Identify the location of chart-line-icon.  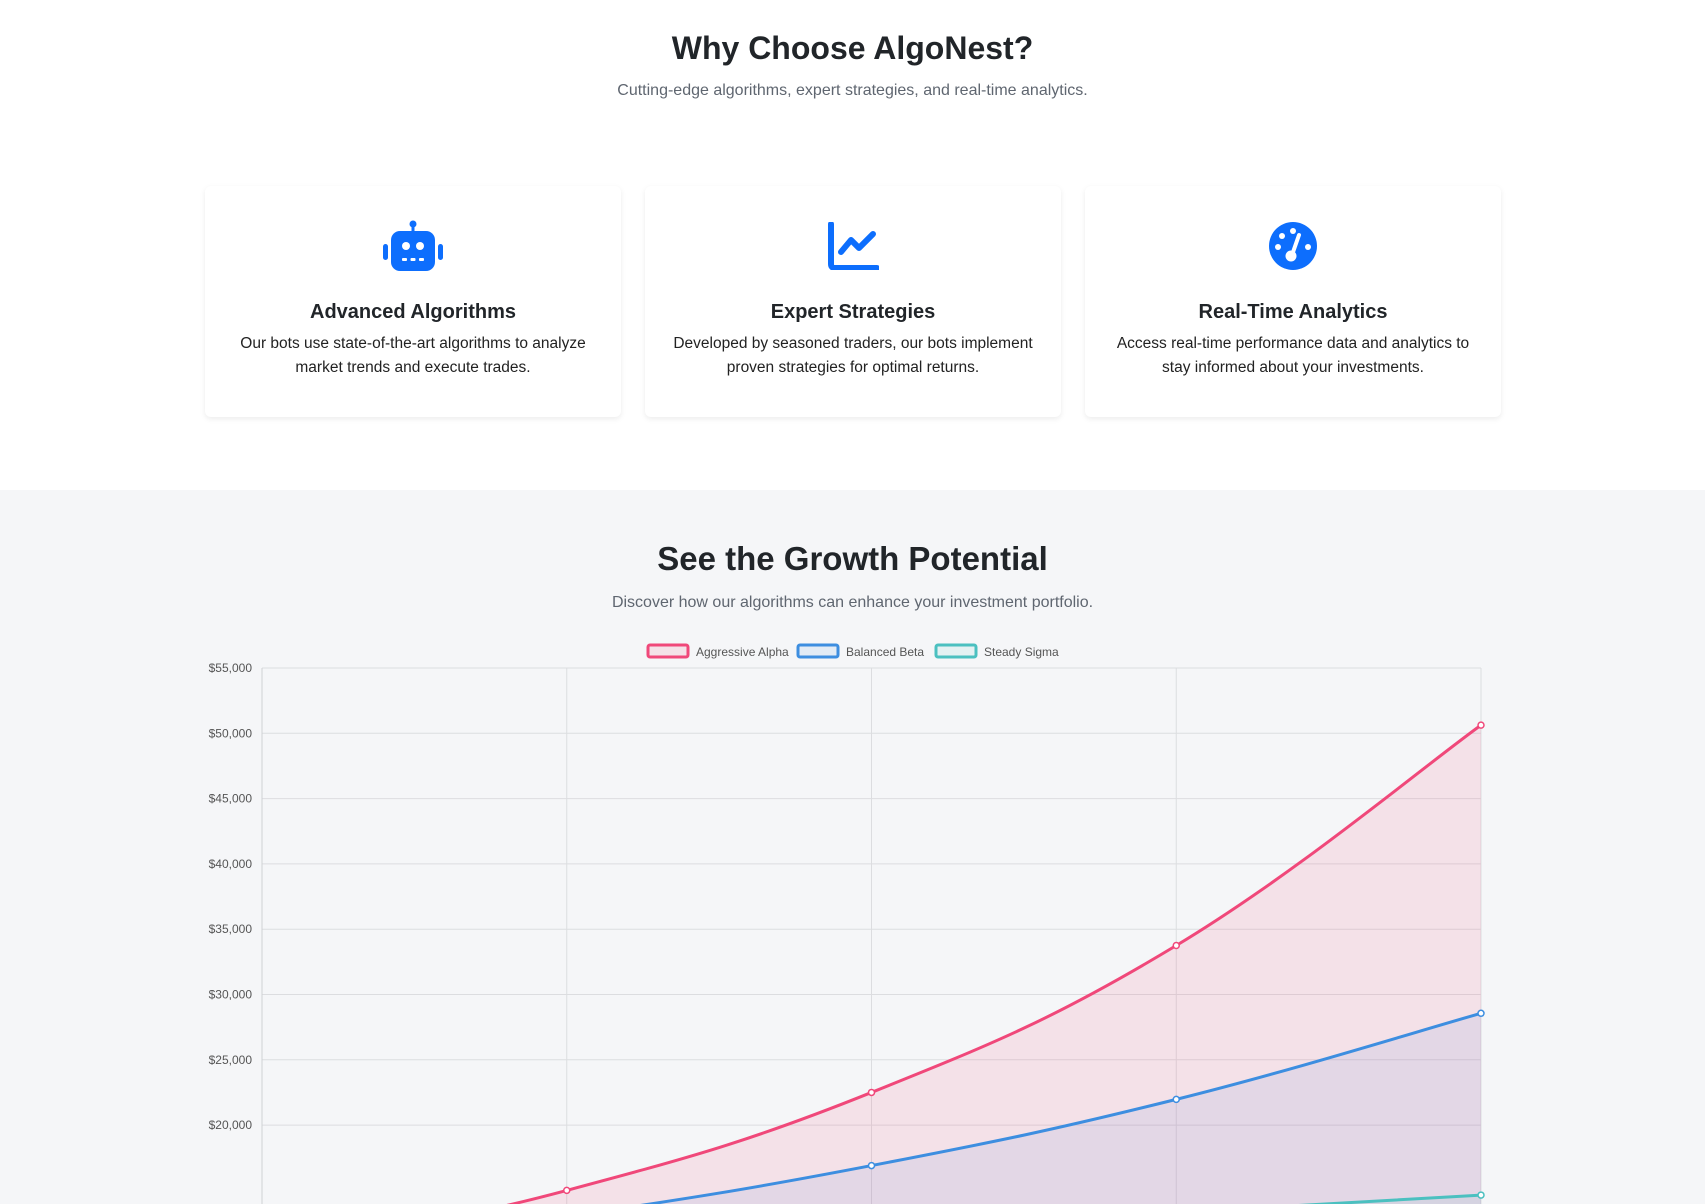
(853, 246).